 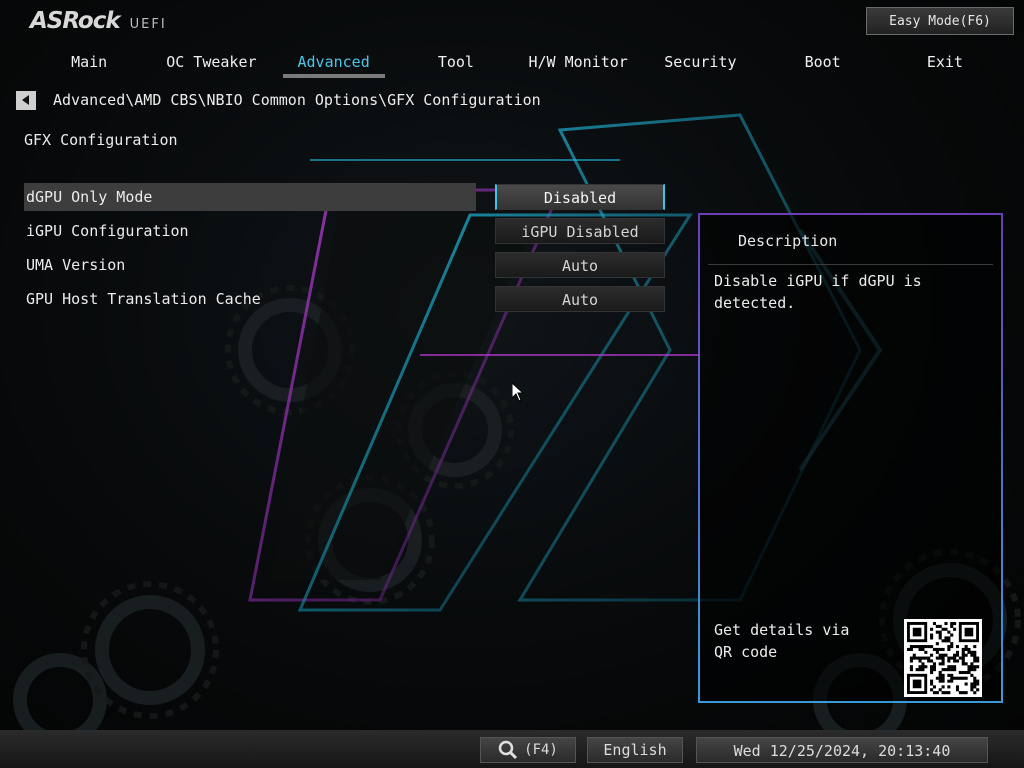 What do you see at coordinates (943, 658) in the screenshot?
I see `qr-code-icon` at bounding box center [943, 658].